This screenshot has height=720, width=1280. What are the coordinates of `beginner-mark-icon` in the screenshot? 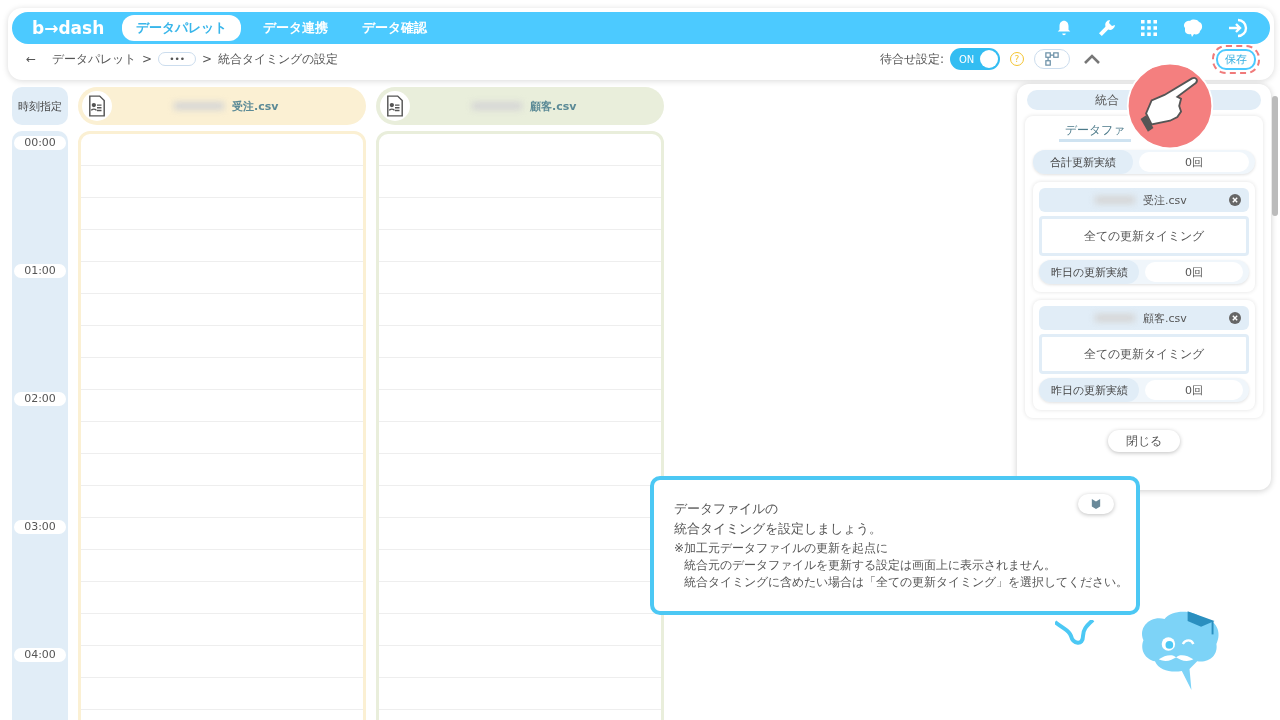 It's located at (1096, 504).